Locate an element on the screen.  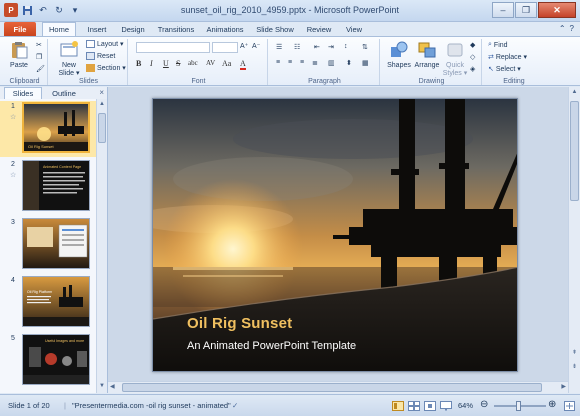
close-button: ✕ is located at coordinates (557, 10).